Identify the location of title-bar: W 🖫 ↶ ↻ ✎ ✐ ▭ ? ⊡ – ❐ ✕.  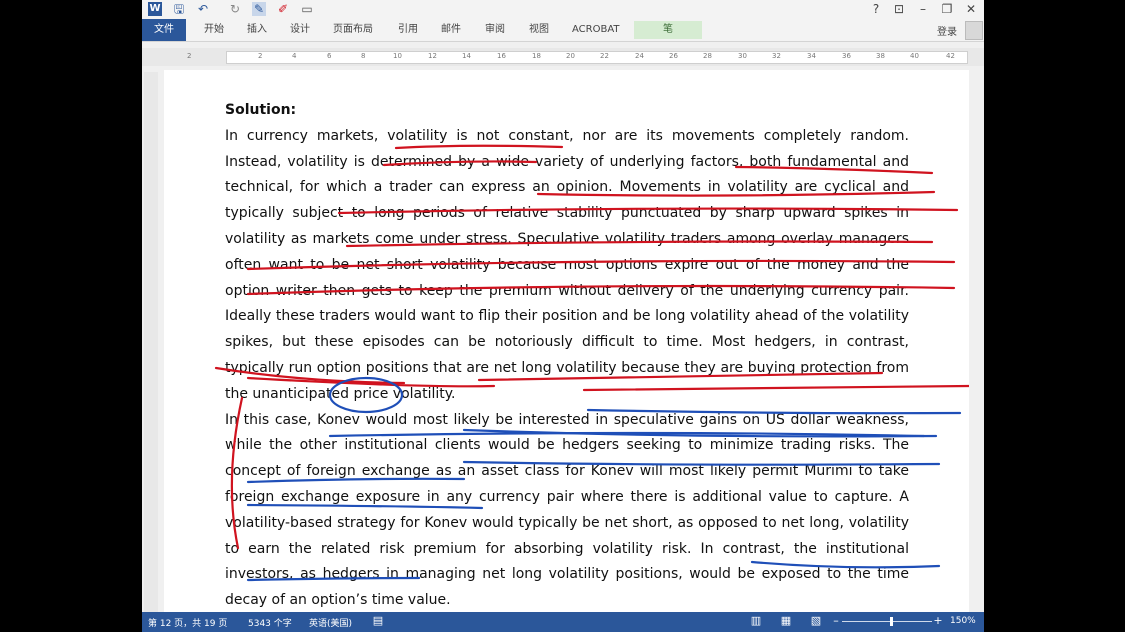
(563, 9).